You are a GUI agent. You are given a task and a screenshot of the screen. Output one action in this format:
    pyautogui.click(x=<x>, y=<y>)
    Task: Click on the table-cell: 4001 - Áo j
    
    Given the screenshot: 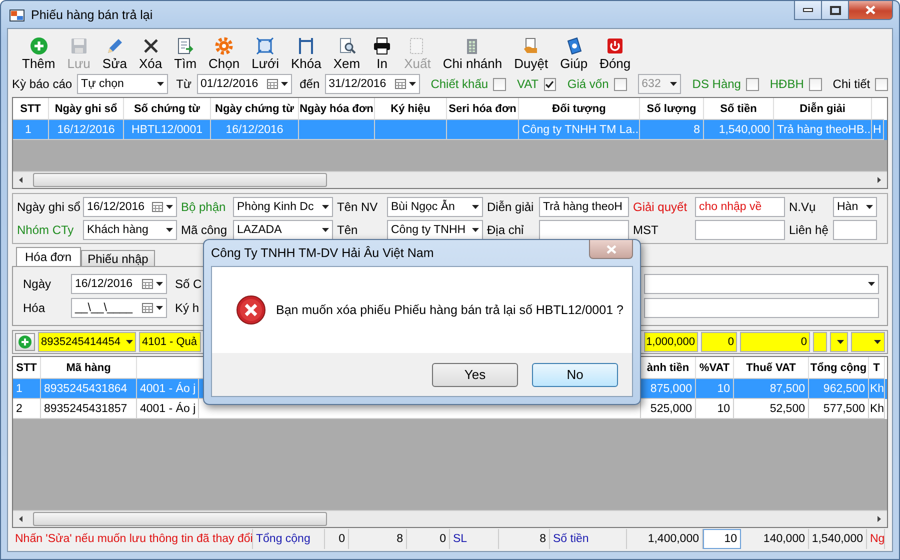 What is the action you would take?
    pyautogui.click(x=168, y=409)
    